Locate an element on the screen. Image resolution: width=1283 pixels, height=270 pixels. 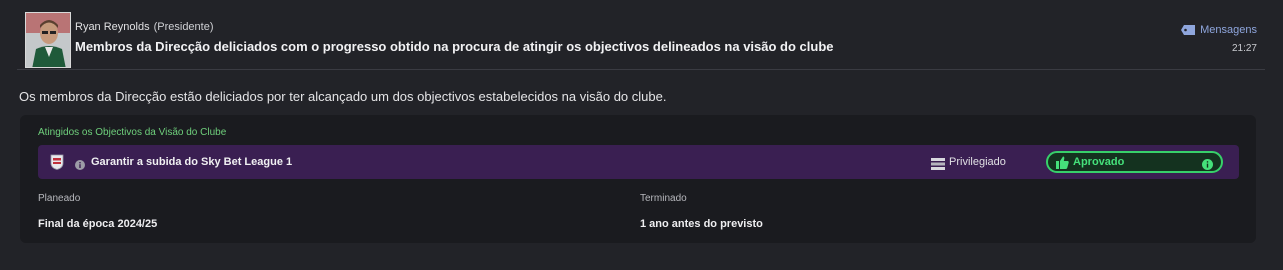
messages-link: Mensagens is located at coordinates (1219, 30).